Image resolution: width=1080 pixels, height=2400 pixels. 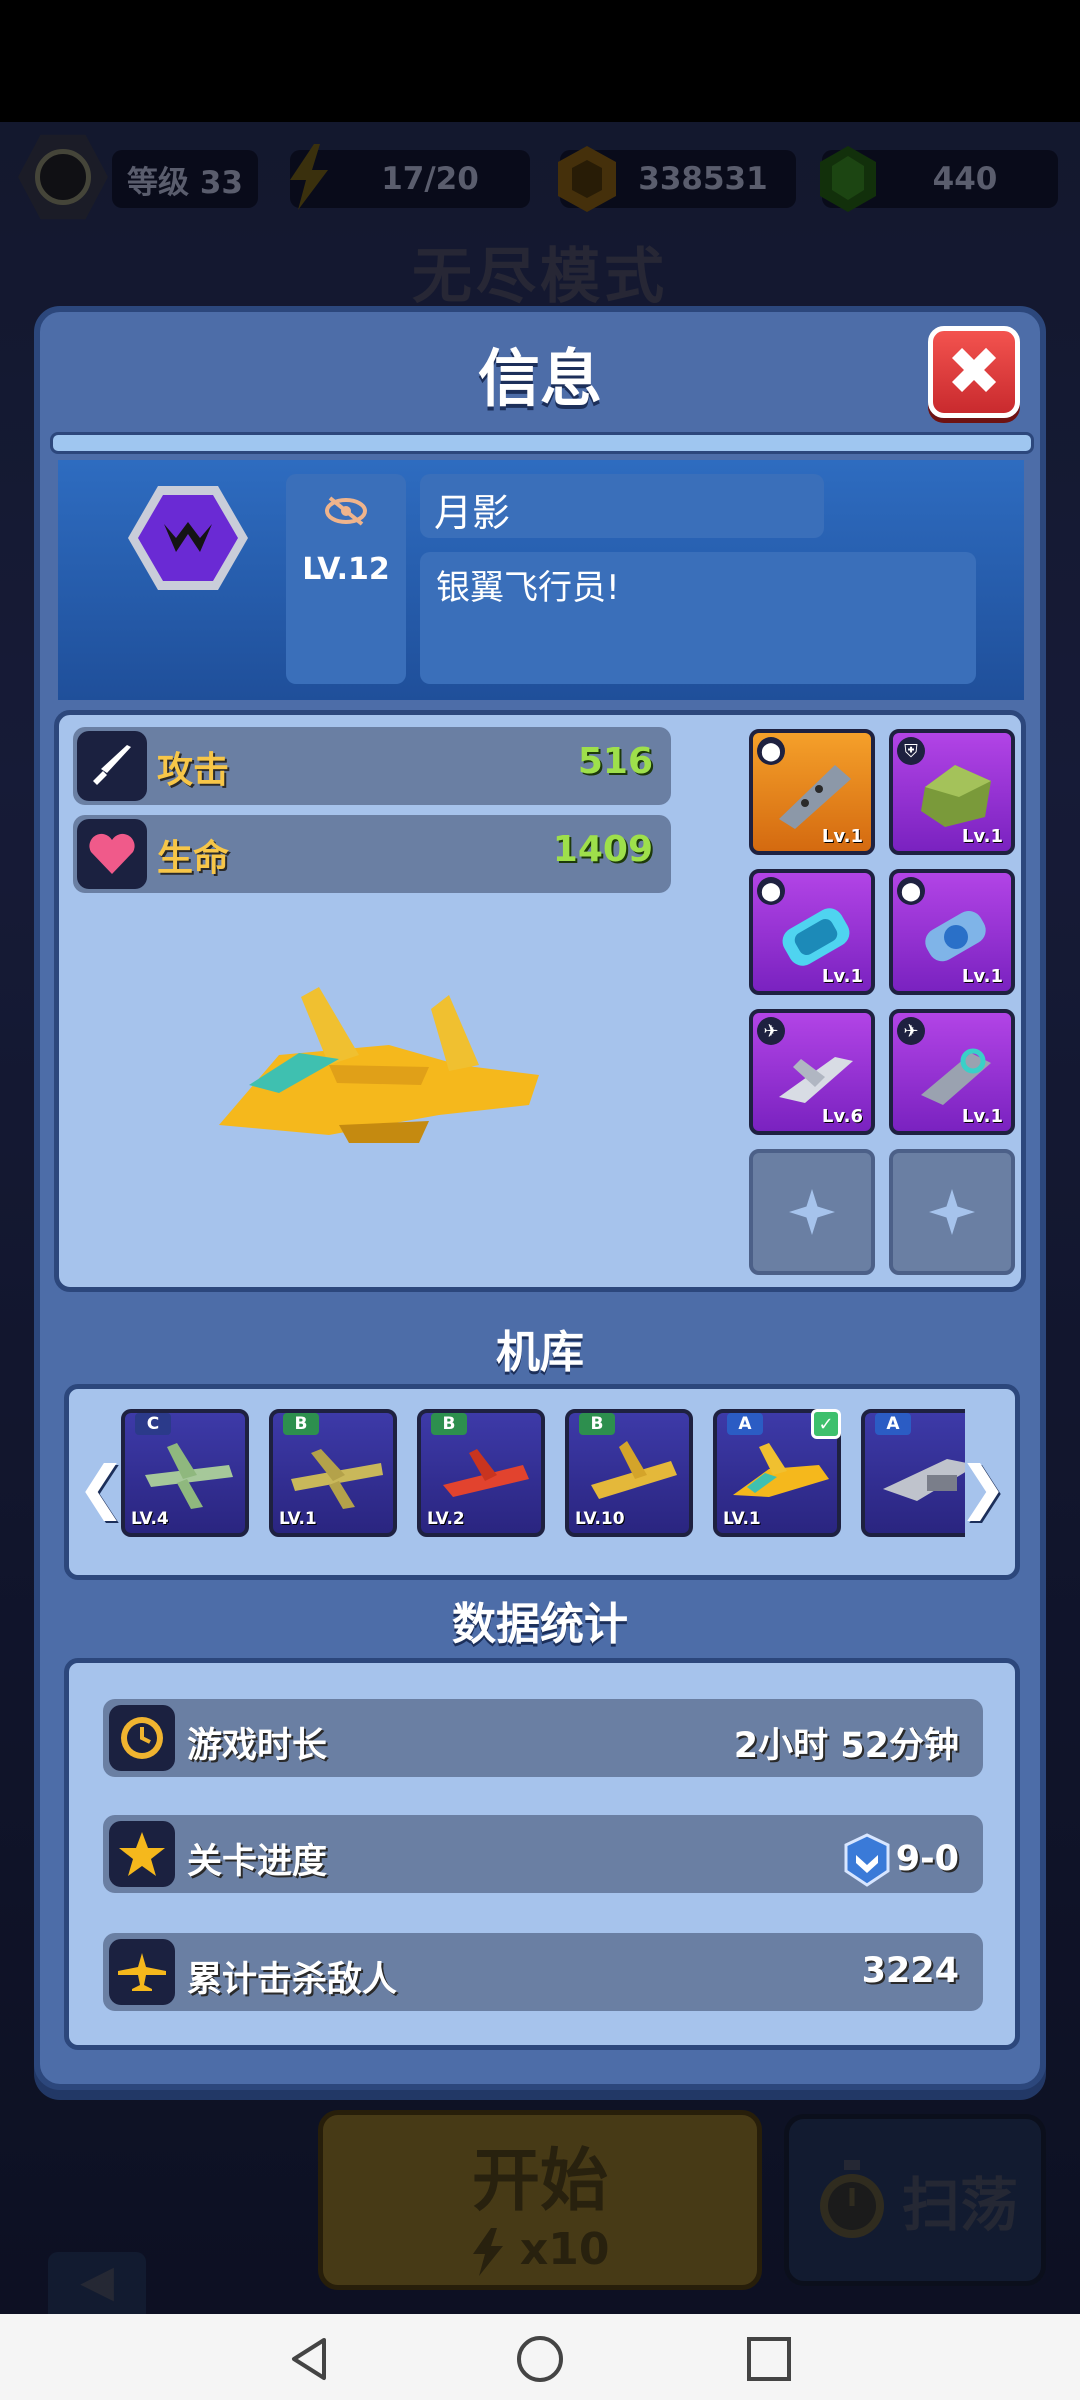 I want to click on hangar-plane-card-selected: A ✓ LV.1, so click(x=777, y=1473).